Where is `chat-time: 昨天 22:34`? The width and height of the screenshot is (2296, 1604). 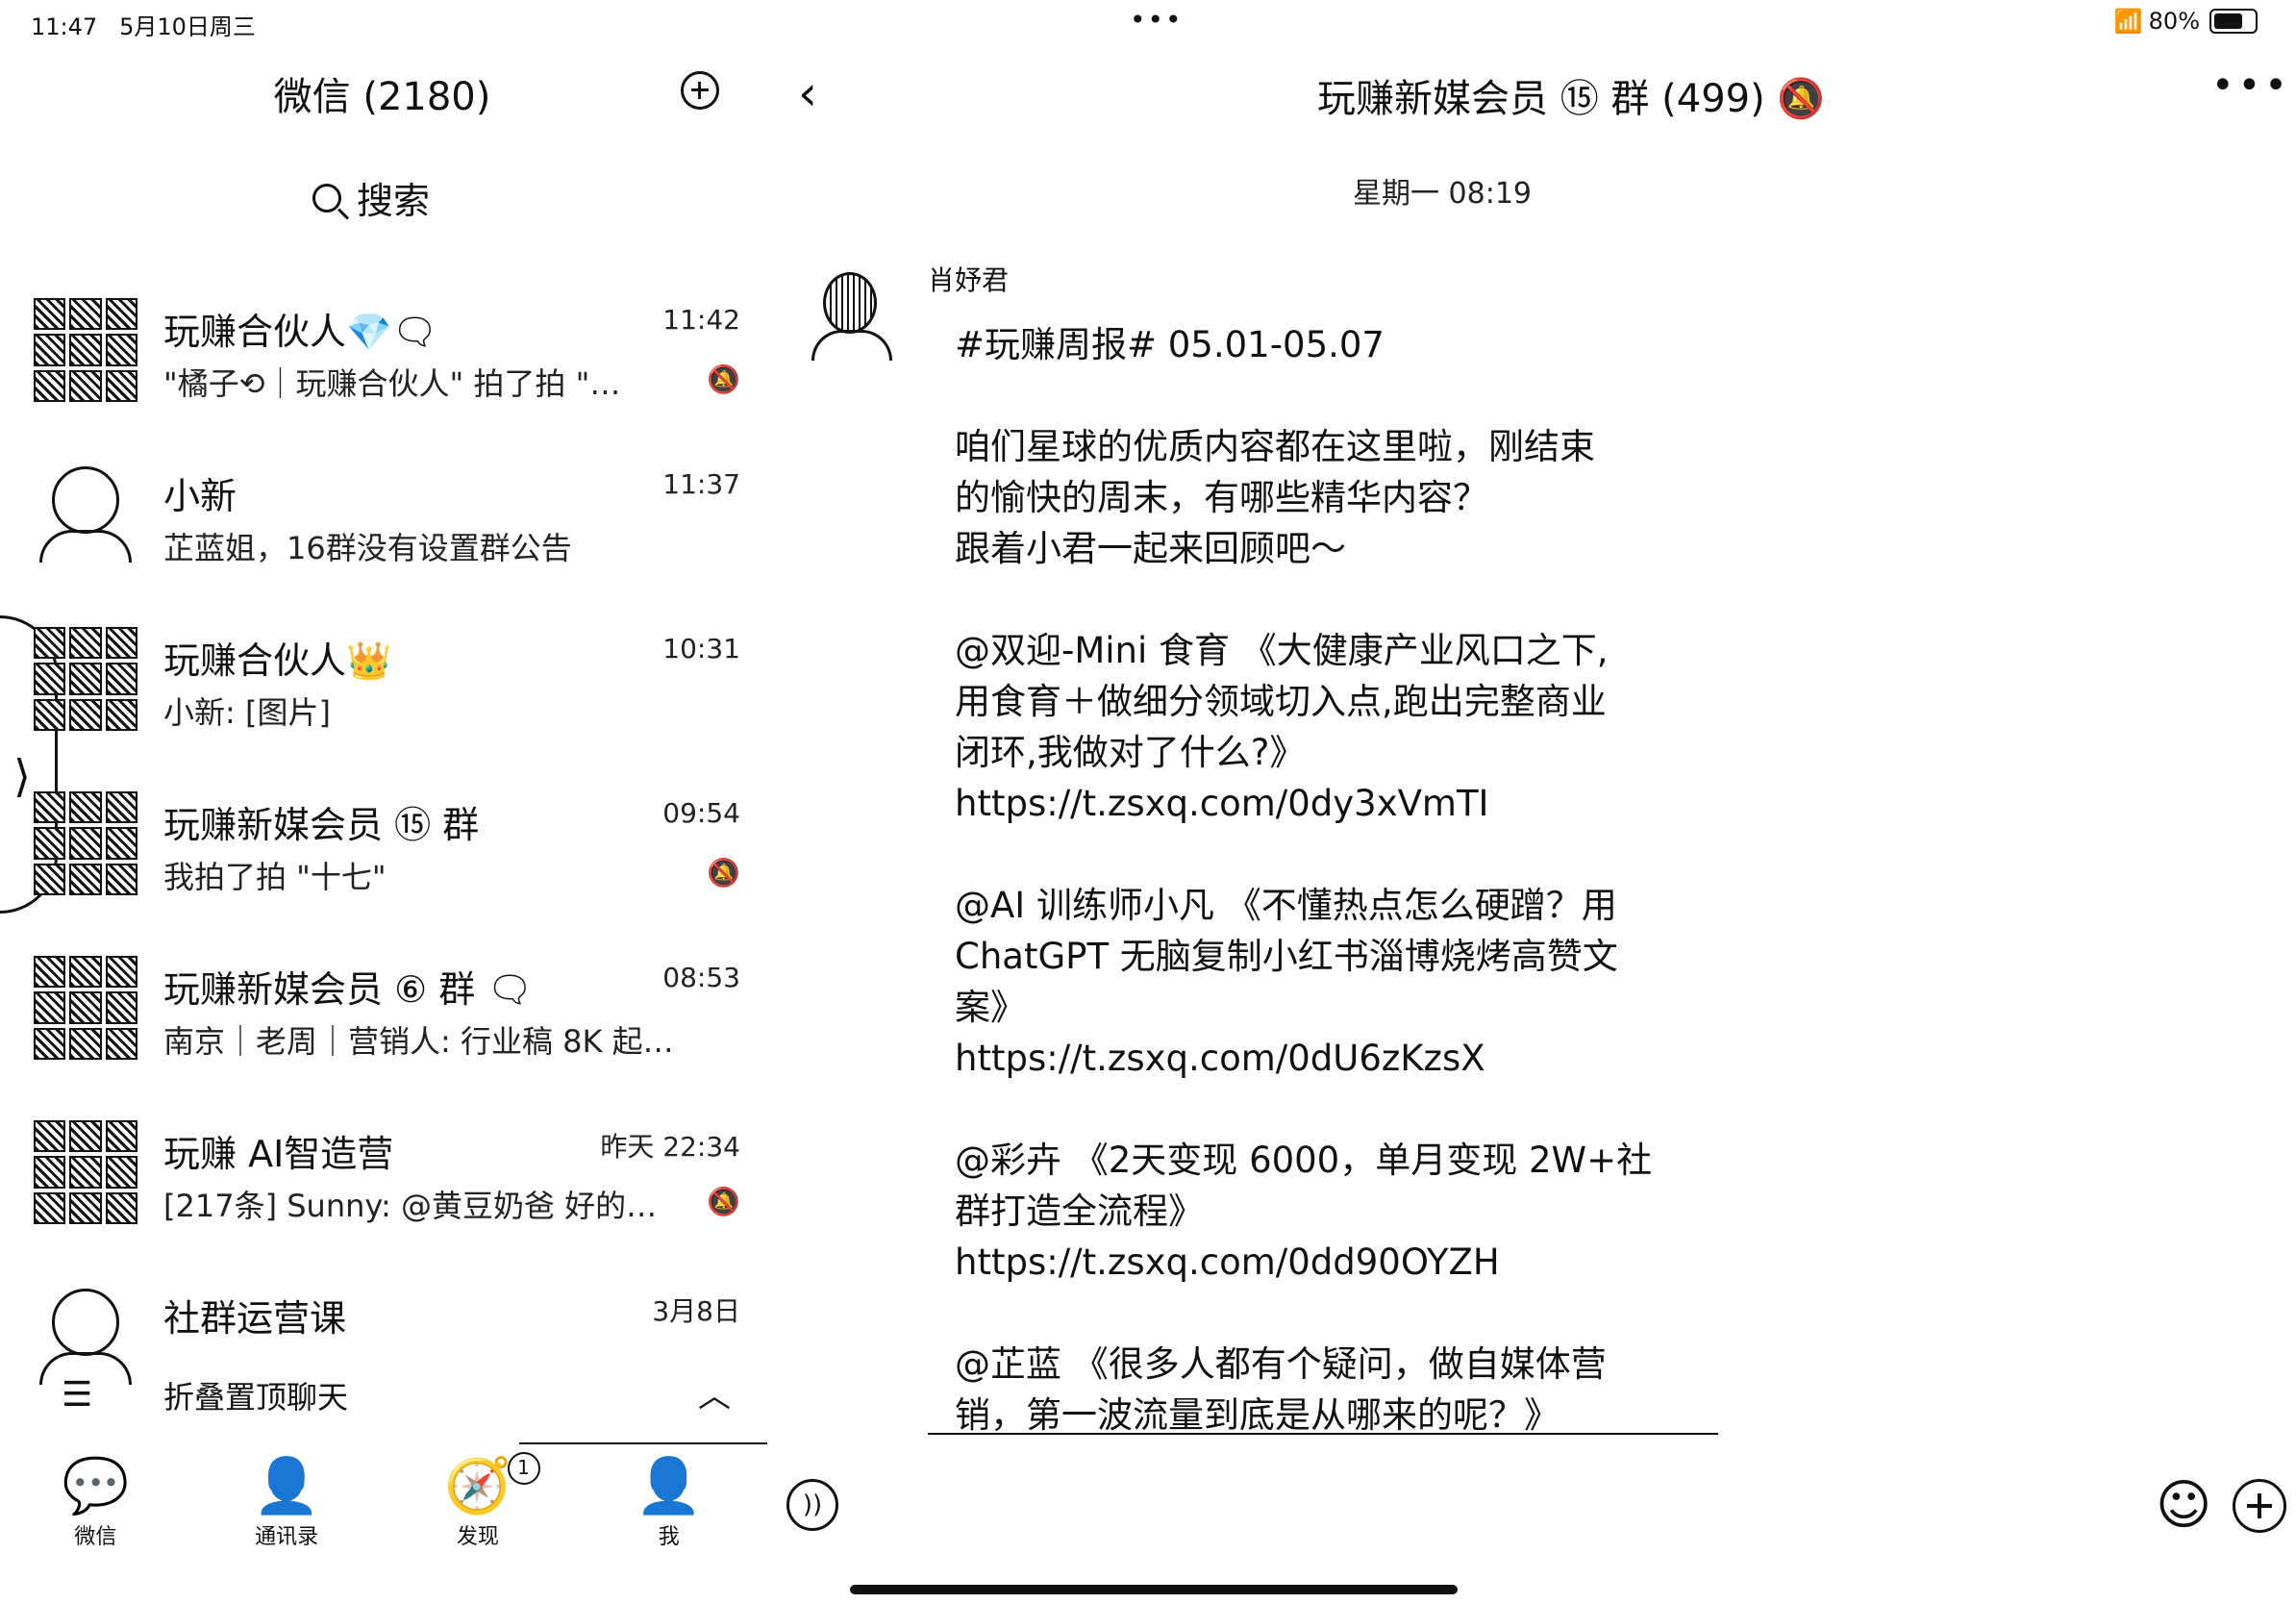
chat-time: 昨天 22:34 is located at coordinates (670, 1147).